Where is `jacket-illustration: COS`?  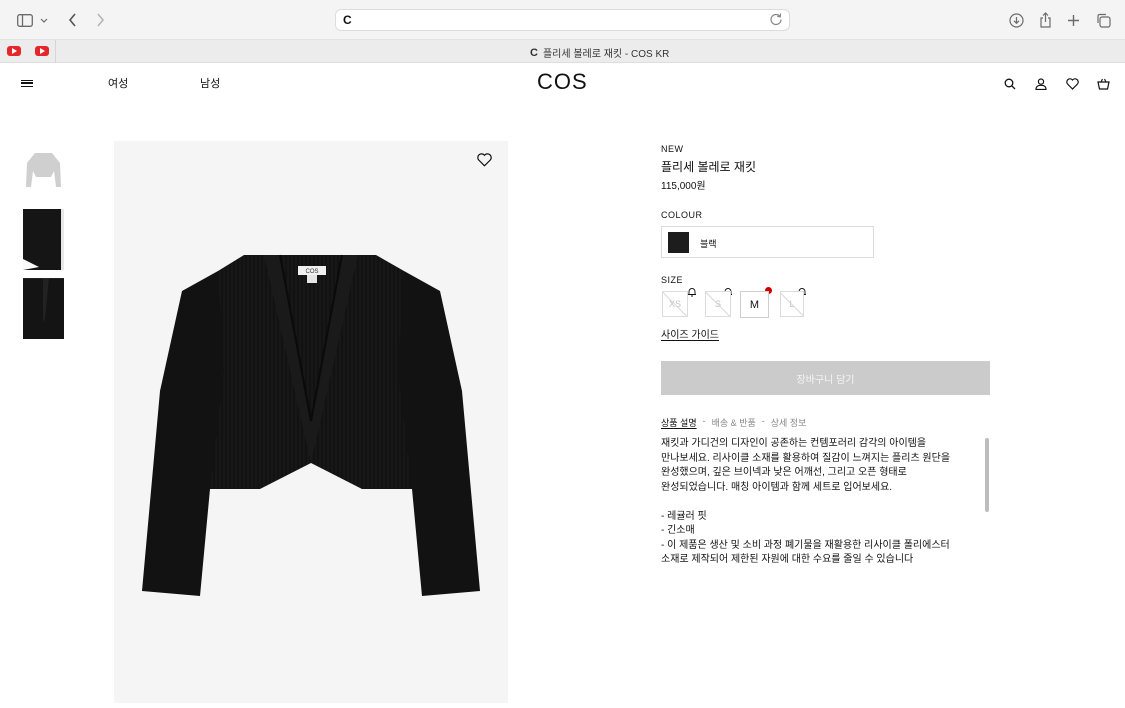
jacket-illustration: COS is located at coordinates (311, 425).